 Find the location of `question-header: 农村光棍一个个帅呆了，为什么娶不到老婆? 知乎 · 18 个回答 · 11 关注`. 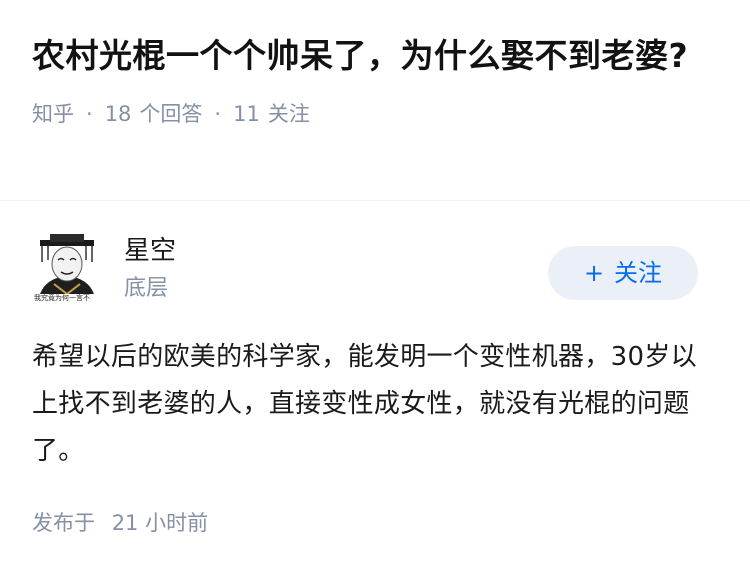

question-header: 农村光棍一个个帅呆了，为什么娶不到老婆? 知乎 · 18 个回答 · 11 关注 is located at coordinates (377, 81).